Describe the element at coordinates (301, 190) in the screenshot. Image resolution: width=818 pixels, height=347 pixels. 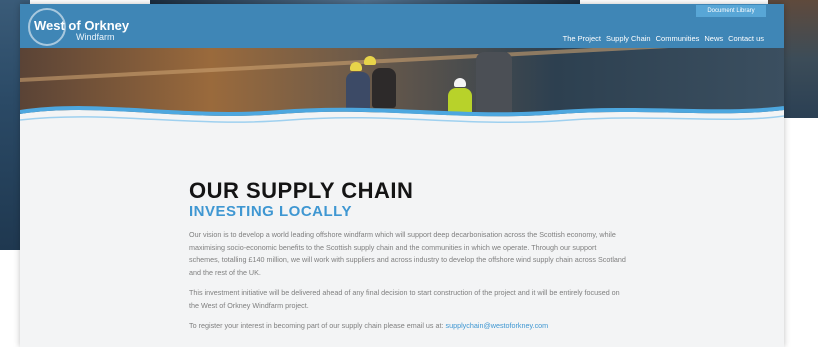
I see `page-title: OUR SUPPLY CHAIN` at that location.